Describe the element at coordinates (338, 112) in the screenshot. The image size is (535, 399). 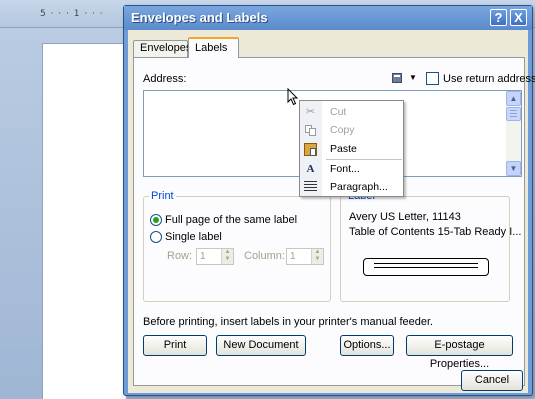
I see `menu-item-cut-label: Cut` at that location.